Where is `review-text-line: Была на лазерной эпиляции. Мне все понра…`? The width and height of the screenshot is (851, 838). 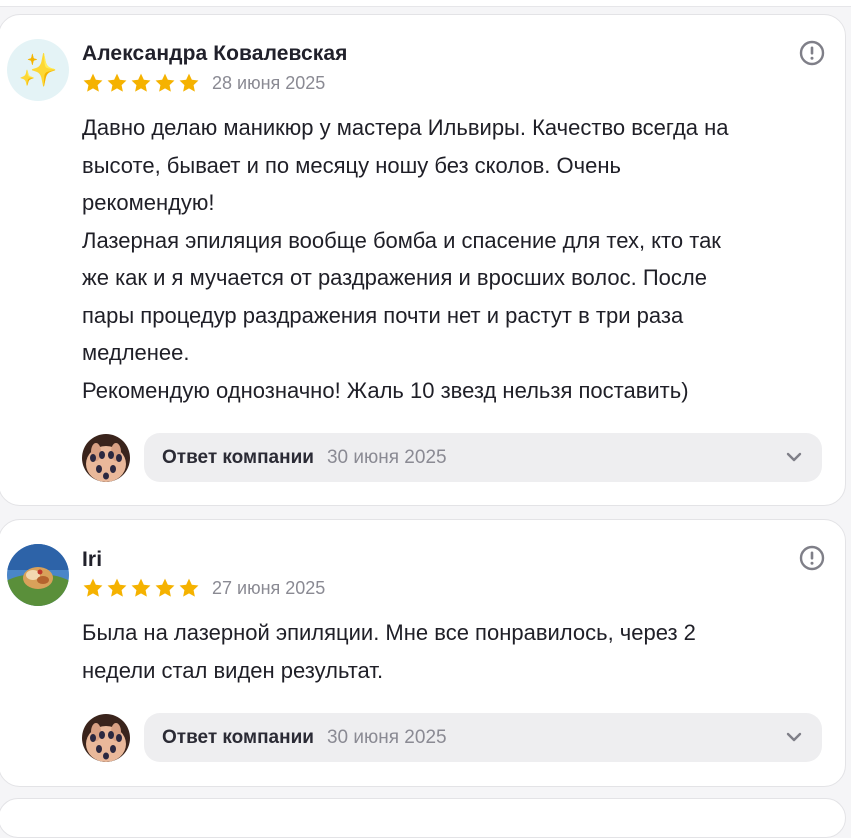
review-text-line: Была на лазерной эпиляции. Мне все понра… is located at coordinates (389, 632).